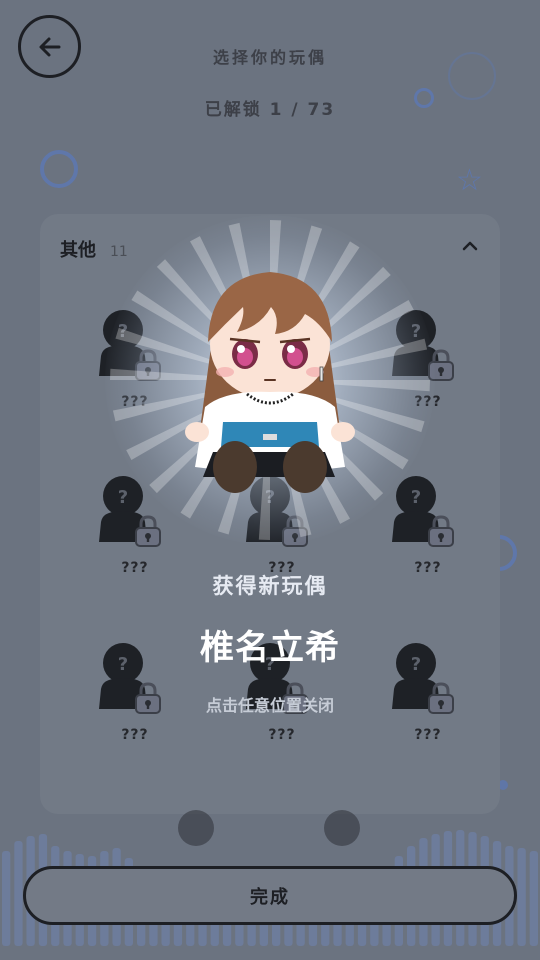 The height and width of the screenshot is (960, 540). What do you see at coordinates (270, 586) in the screenshot?
I see `reward-title: 获得新玩偶` at bounding box center [270, 586].